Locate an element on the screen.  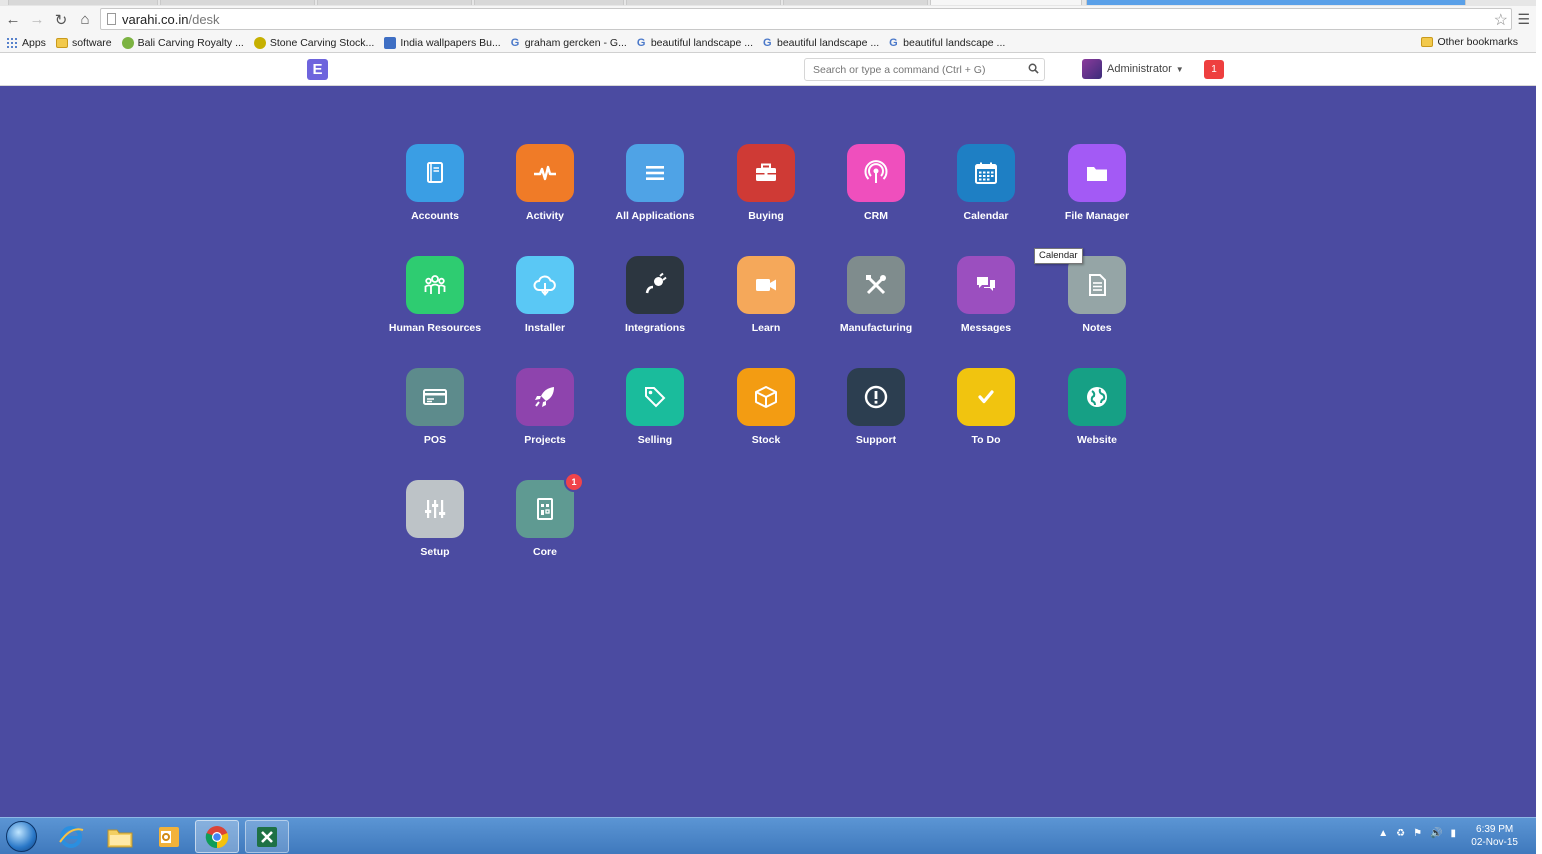
app-tile-website: Website is located at coordinates (1097, 407).